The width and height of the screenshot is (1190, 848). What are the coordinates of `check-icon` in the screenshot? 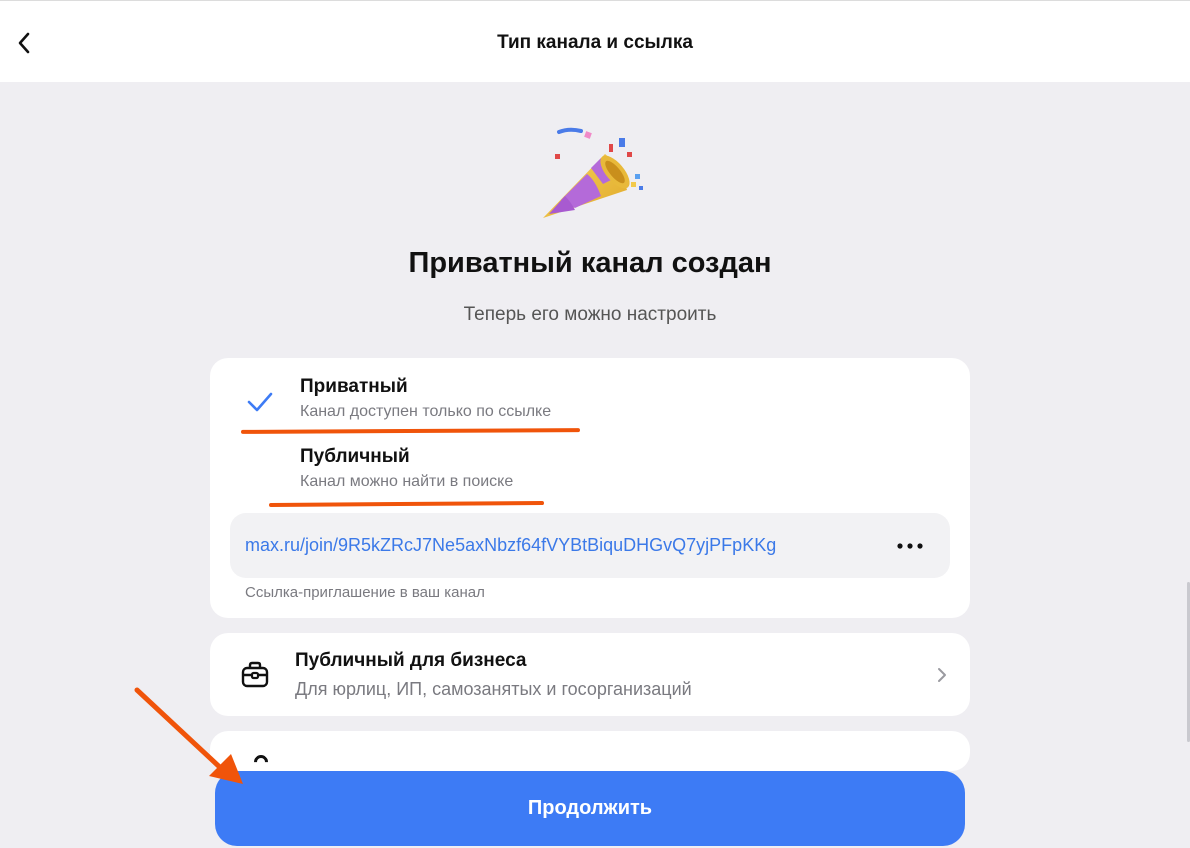 It's located at (260, 402).